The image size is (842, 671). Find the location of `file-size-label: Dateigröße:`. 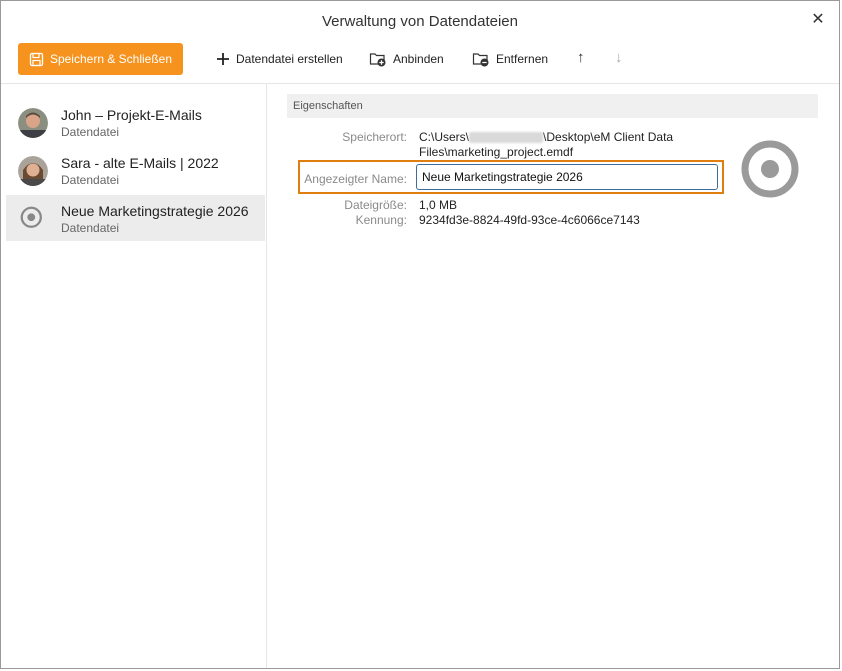

file-size-label: Dateigröße: is located at coordinates (375, 205).